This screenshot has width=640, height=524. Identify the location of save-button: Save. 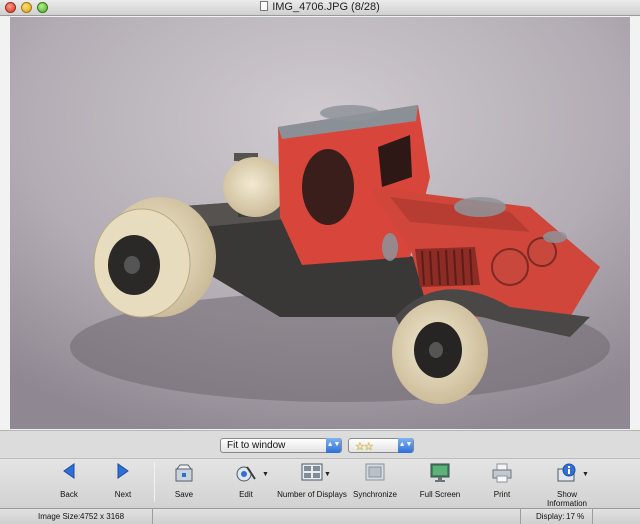
(184, 481).